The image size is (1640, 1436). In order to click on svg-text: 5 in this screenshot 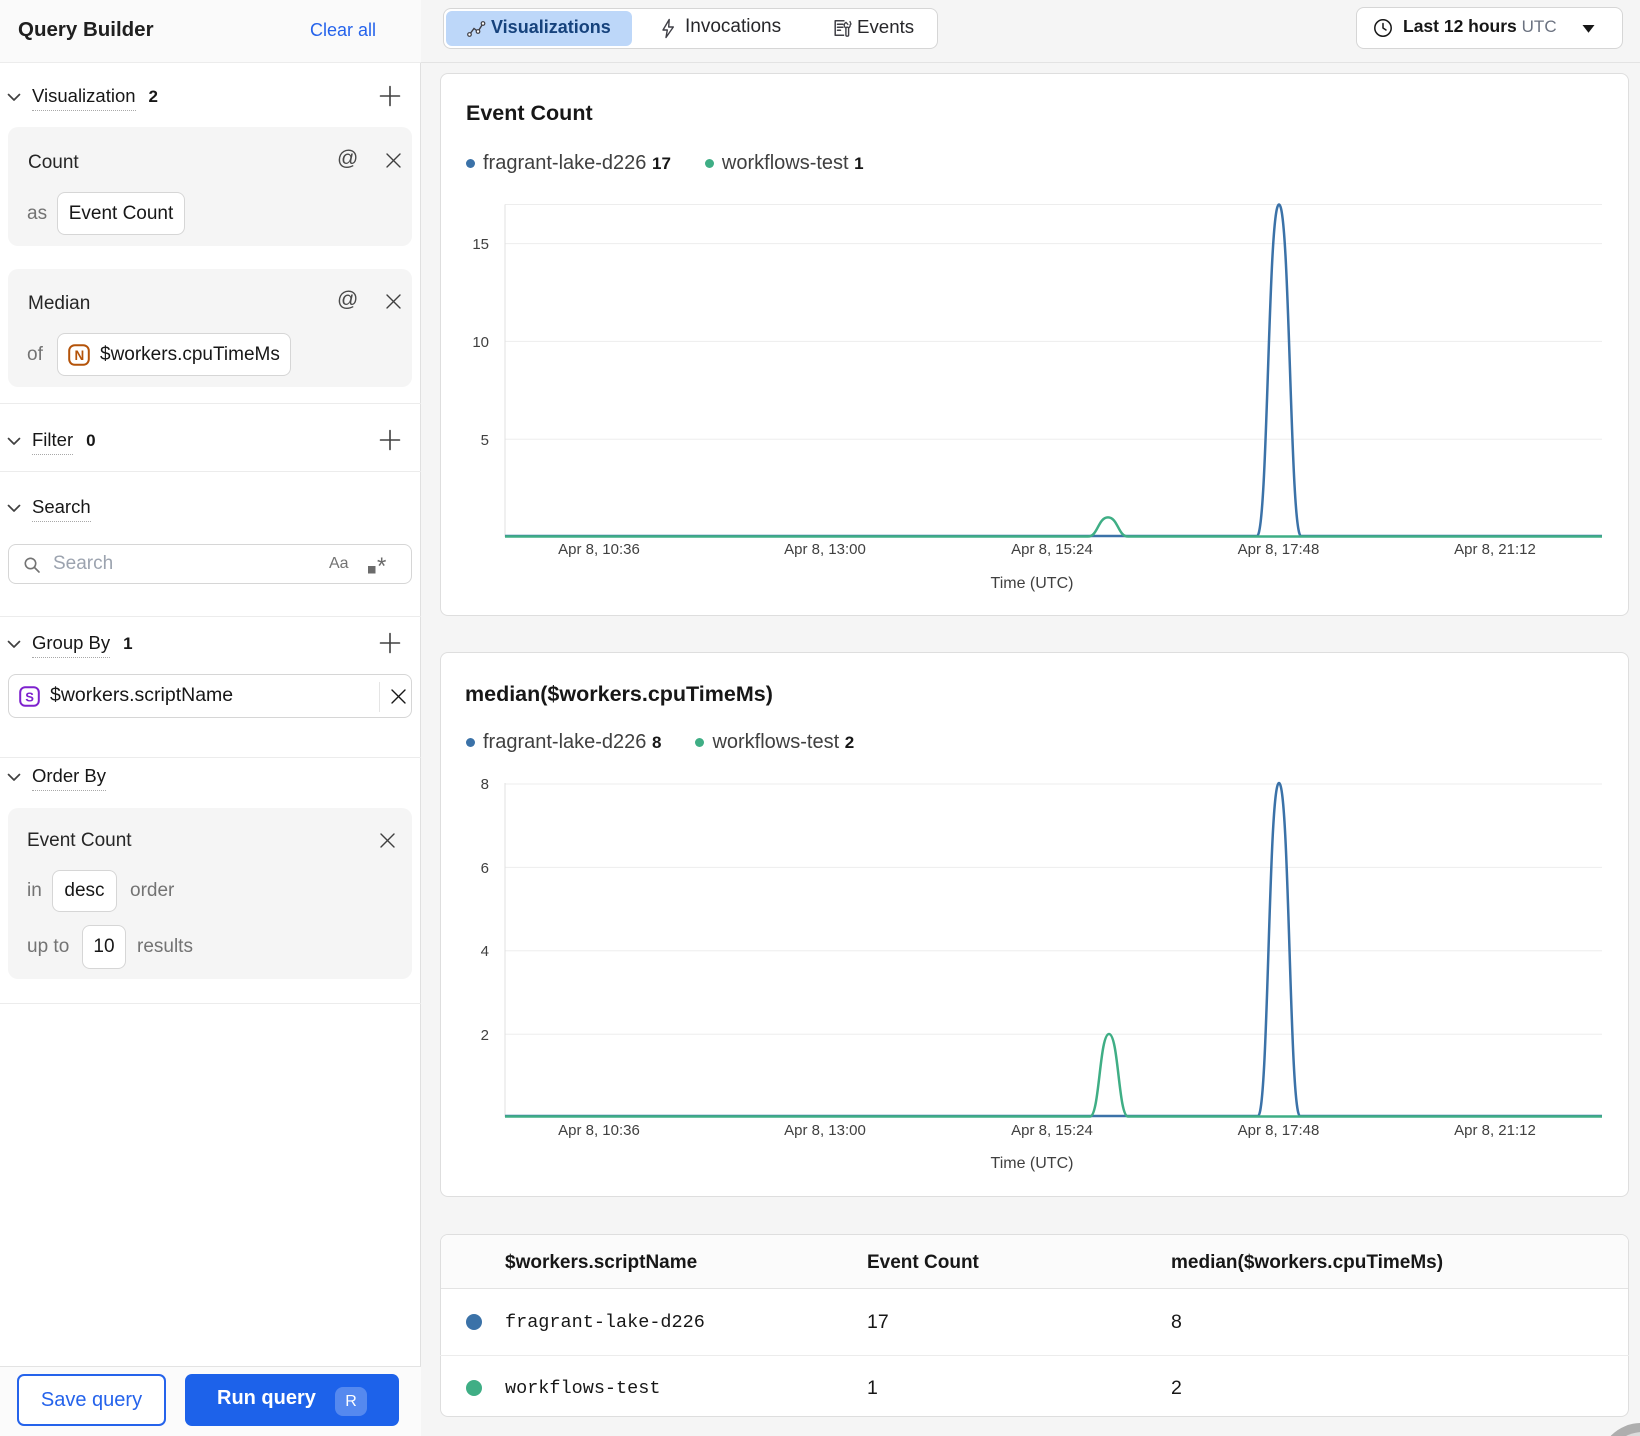, I will do `click(485, 440)`.